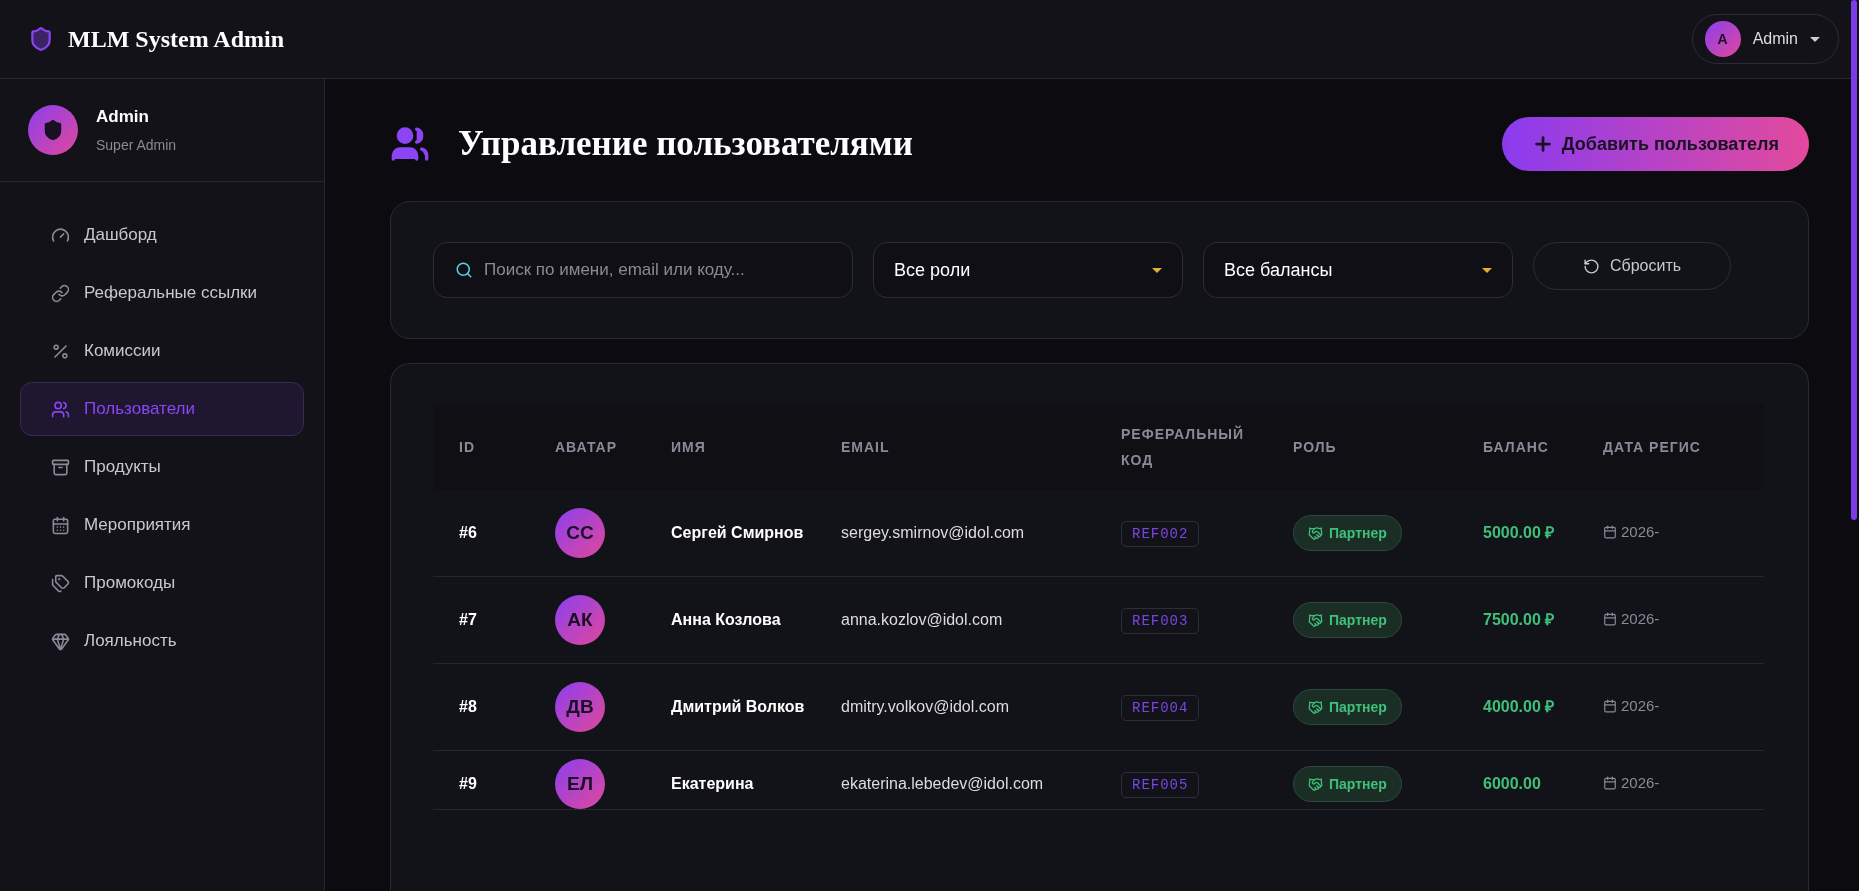 This screenshot has width=1859, height=891. Describe the element at coordinates (685, 144) in the screenshot. I see `page-title: Управление пользователями` at that location.